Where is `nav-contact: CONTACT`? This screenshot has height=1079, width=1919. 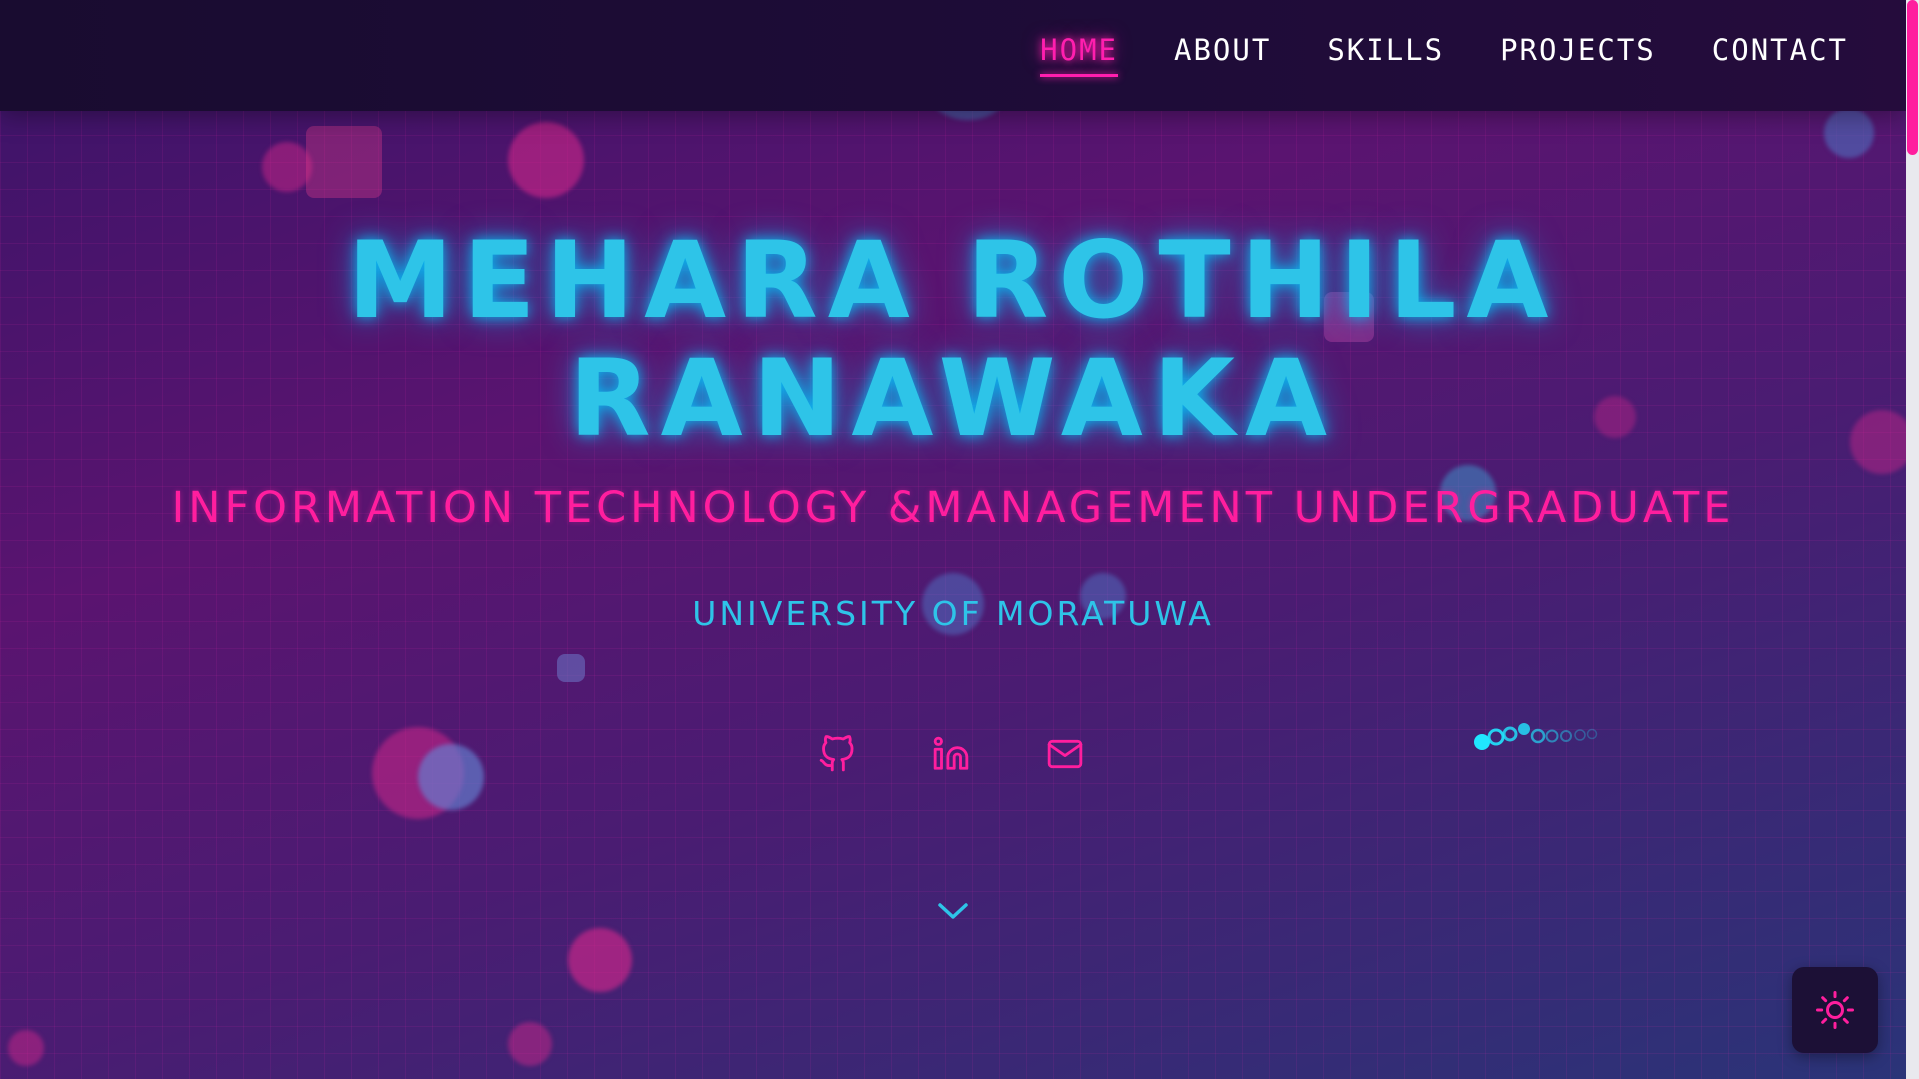
nav-contact: CONTACT is located at coordinates (1780, 55).